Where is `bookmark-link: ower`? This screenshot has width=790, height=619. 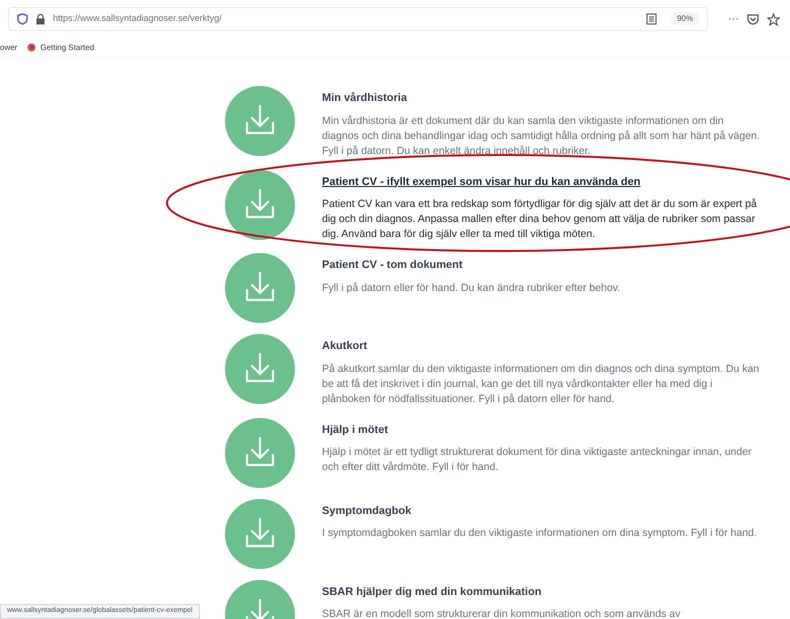 bookmark-link: ower is located at coordinates (9, 48).